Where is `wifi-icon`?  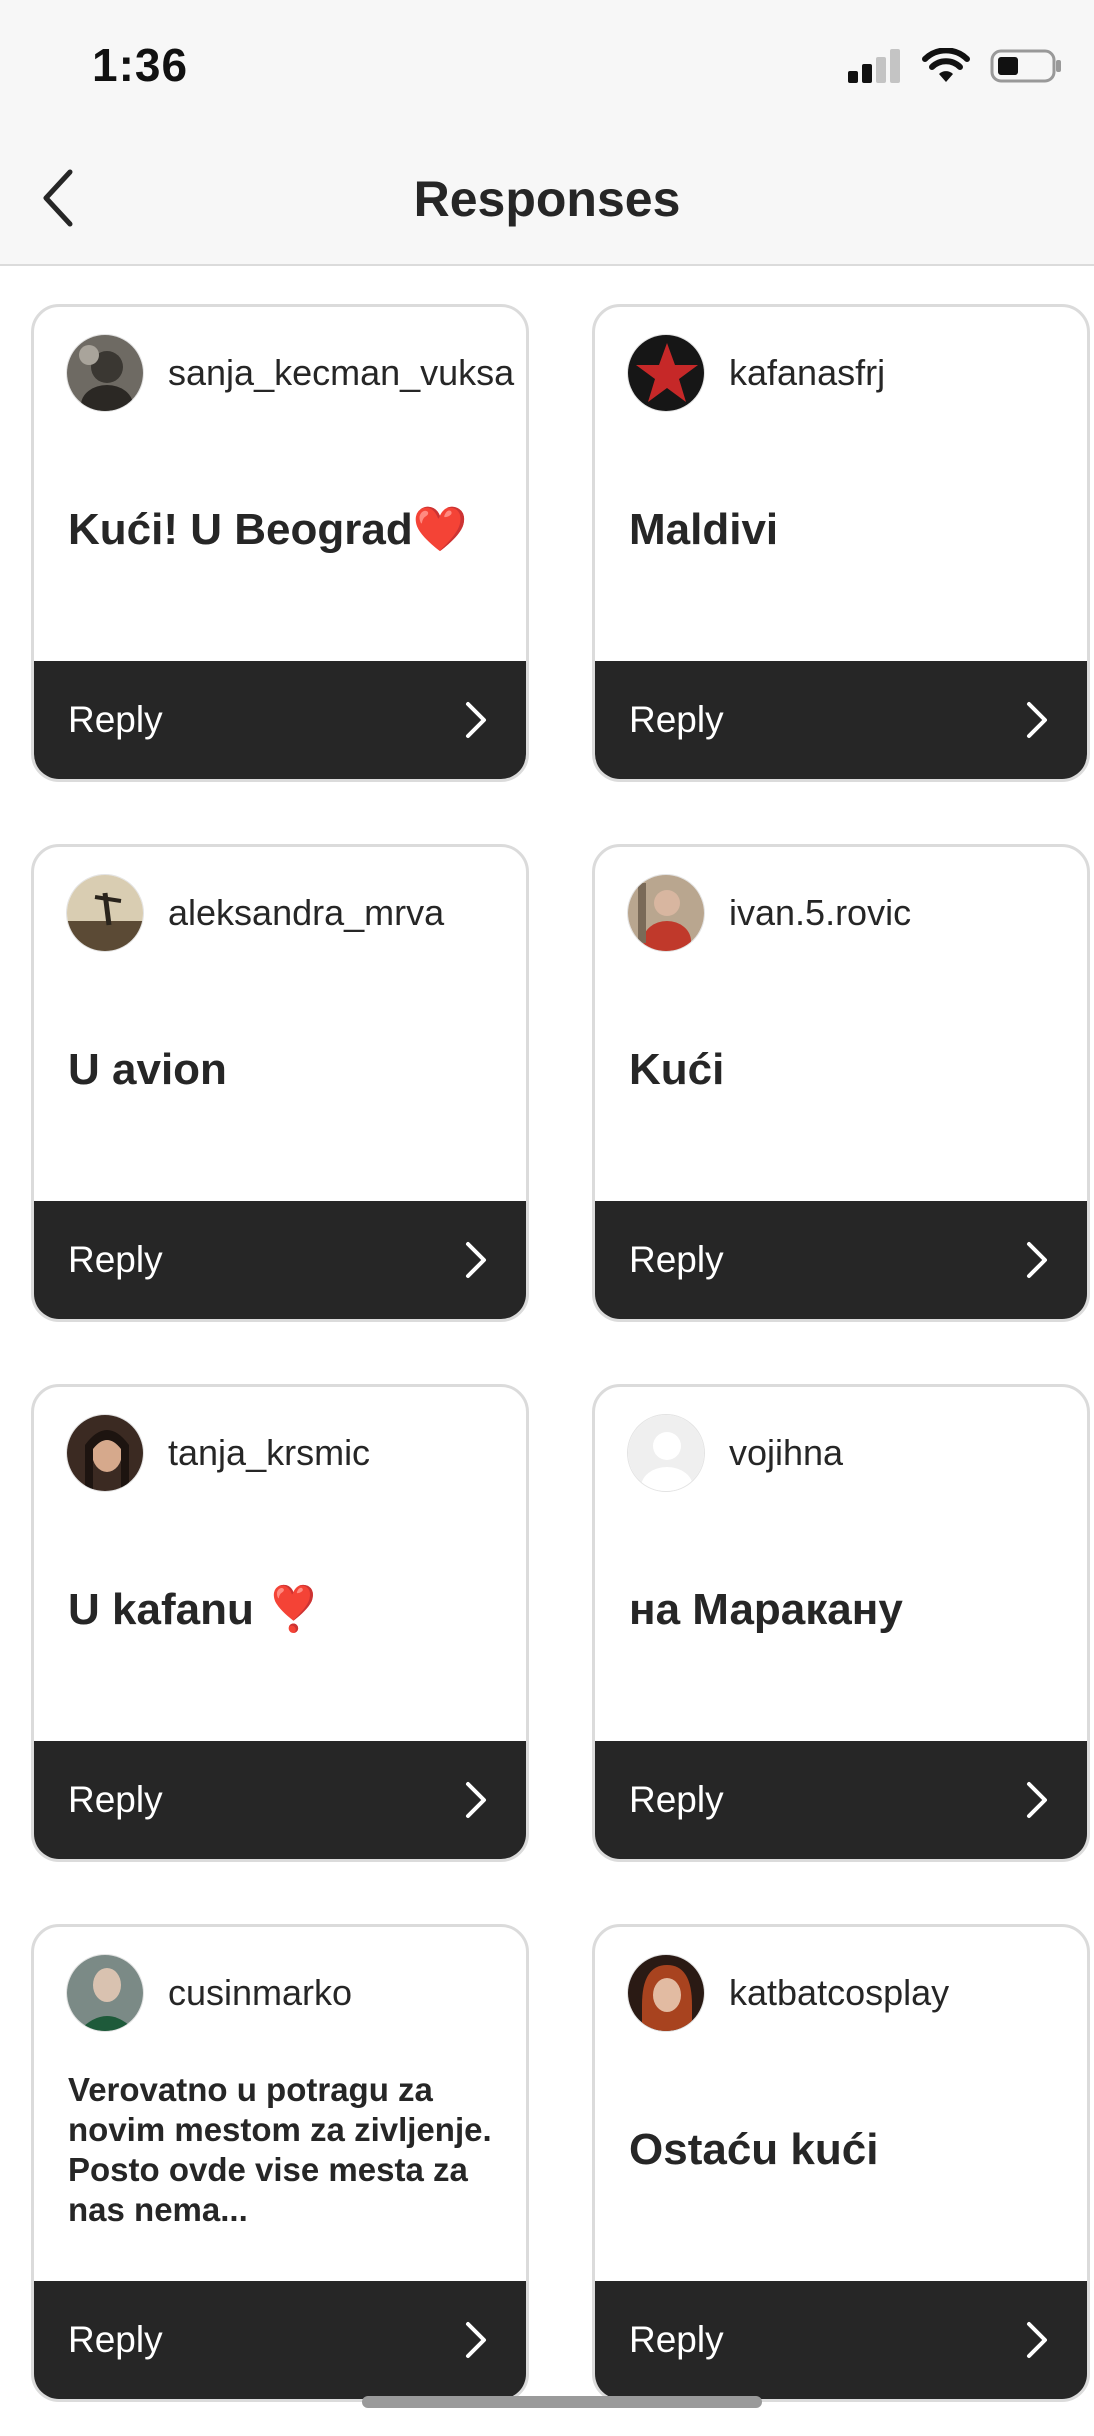
wifi-icon is located at coordinates (946, 65).